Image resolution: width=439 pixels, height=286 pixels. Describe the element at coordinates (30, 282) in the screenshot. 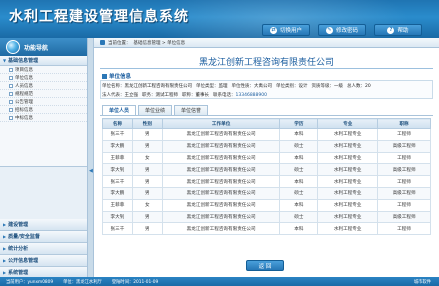

I see `status-user: 当前用户：yunxm0809` at that location.